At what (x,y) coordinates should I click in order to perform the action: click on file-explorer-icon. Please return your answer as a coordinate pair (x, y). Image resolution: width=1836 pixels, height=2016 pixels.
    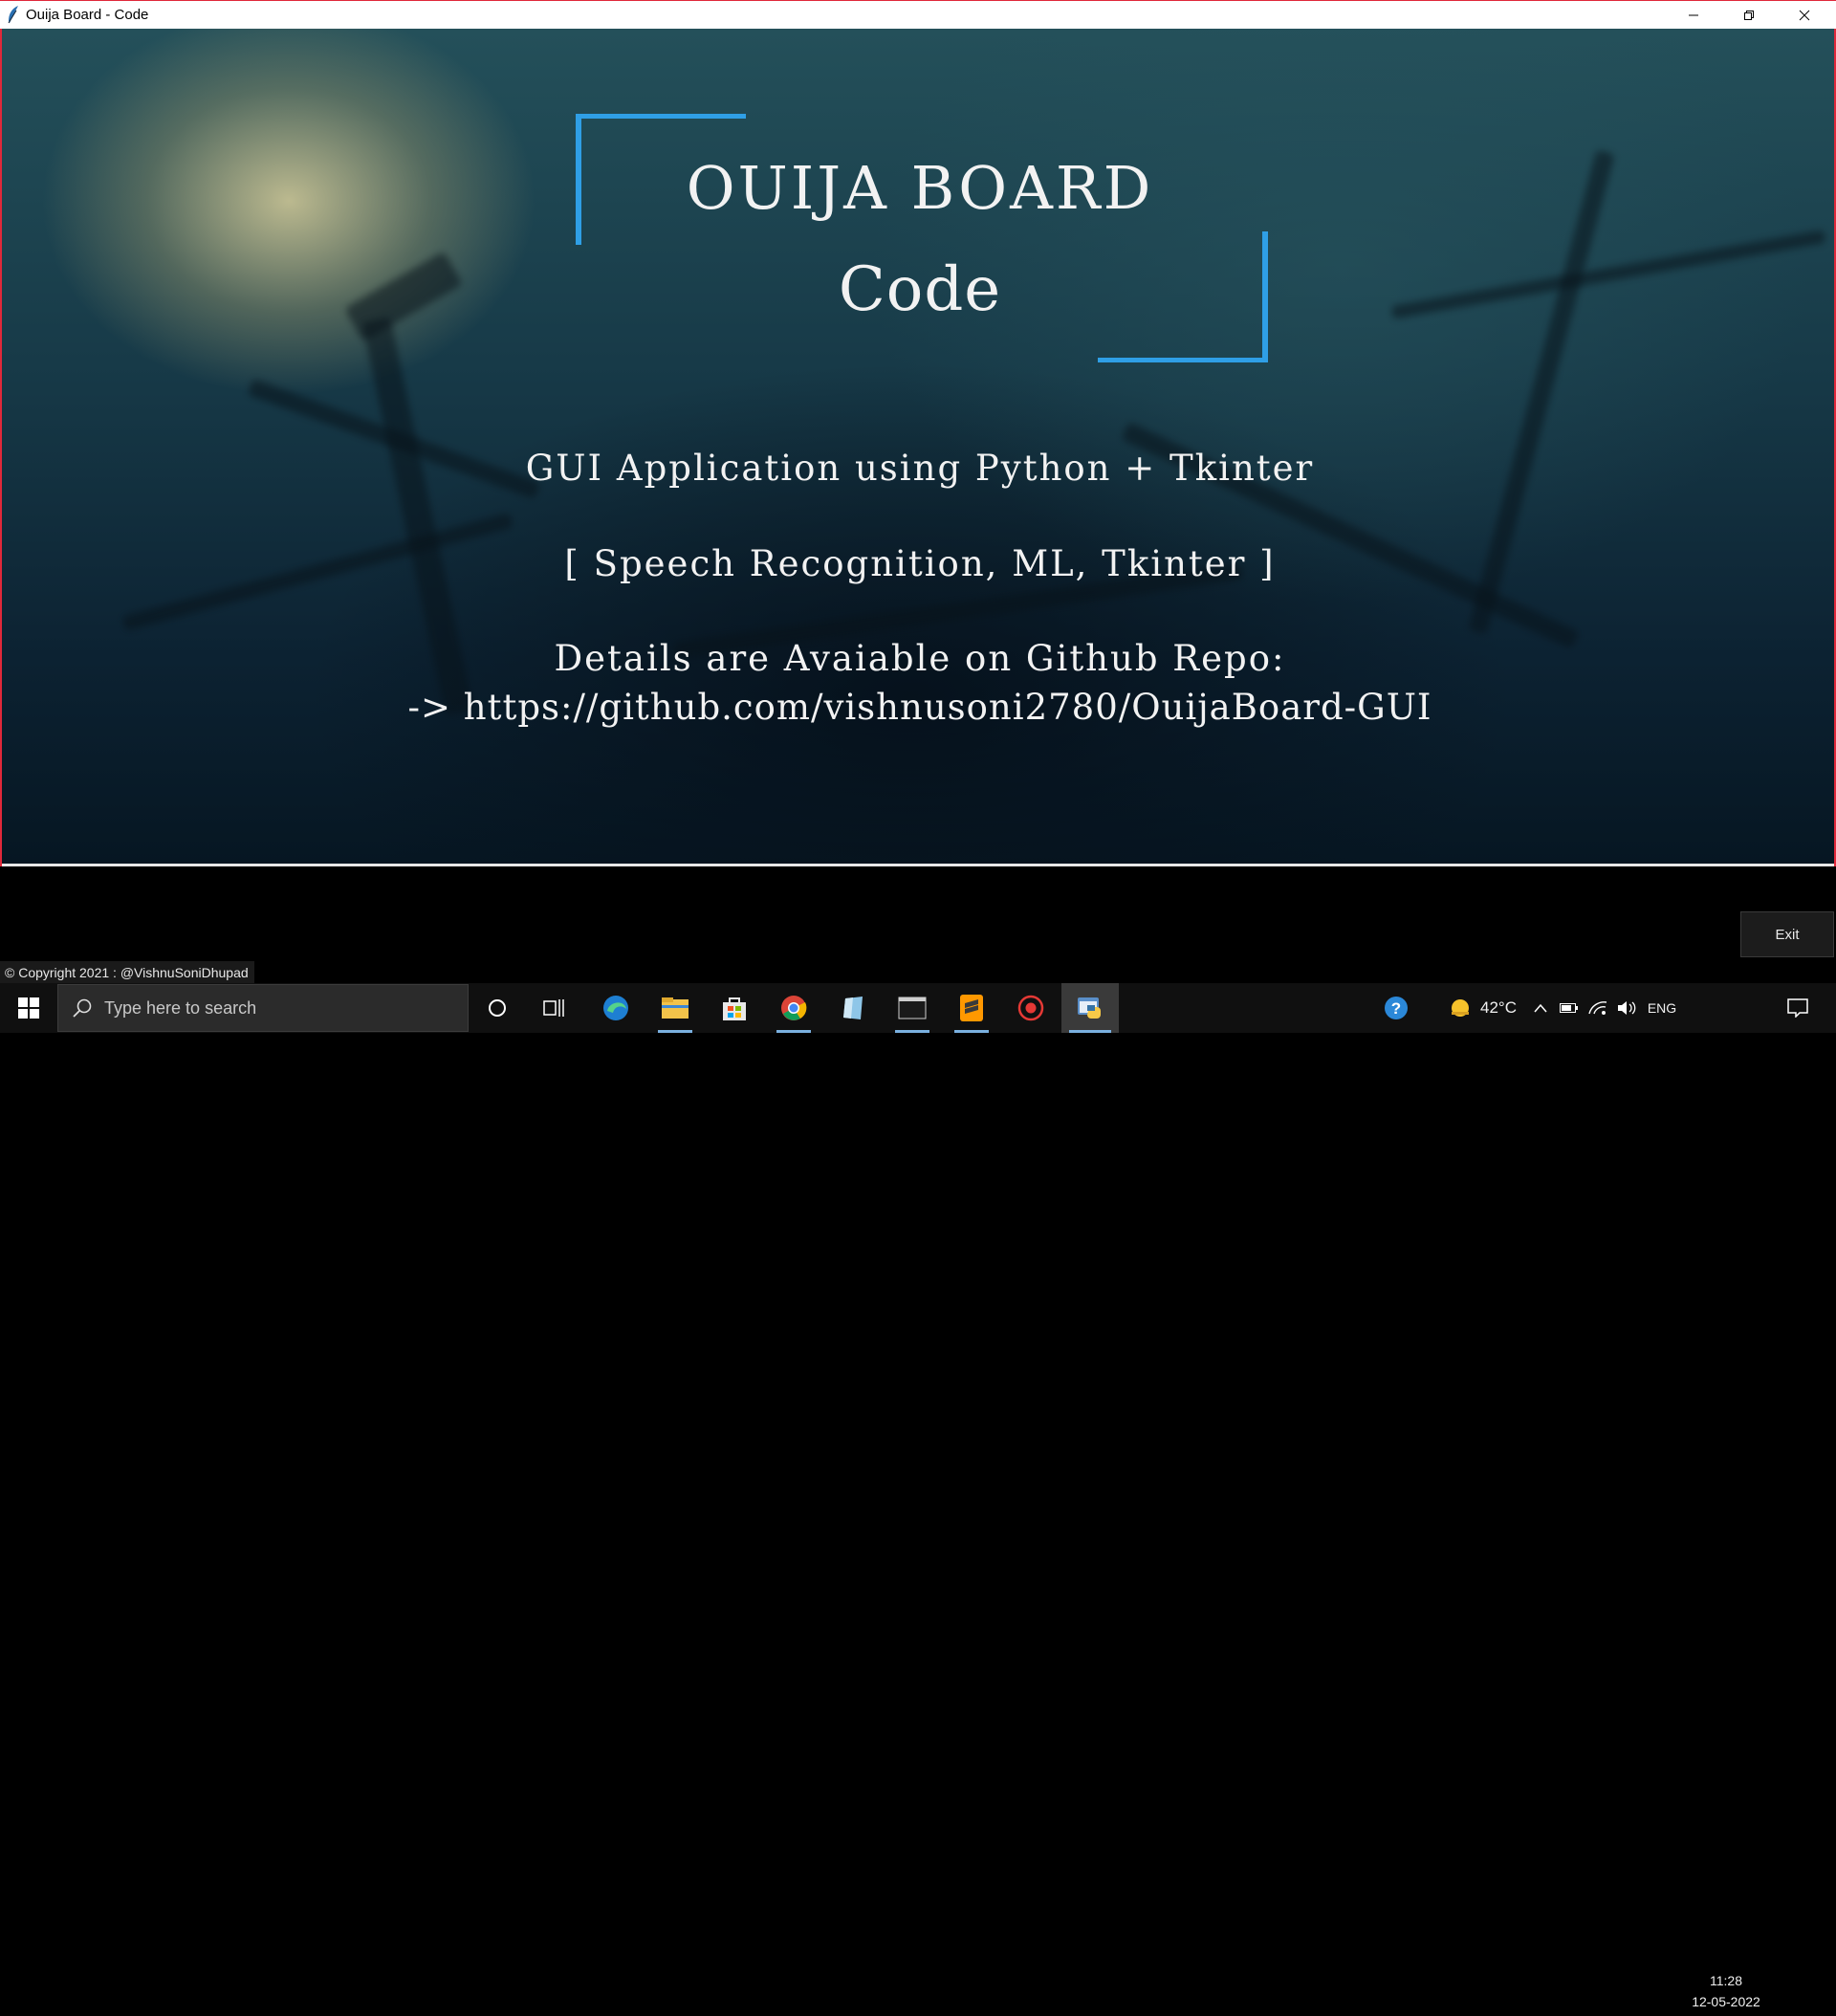
    Looking at the image, I should click on (675, 1008).